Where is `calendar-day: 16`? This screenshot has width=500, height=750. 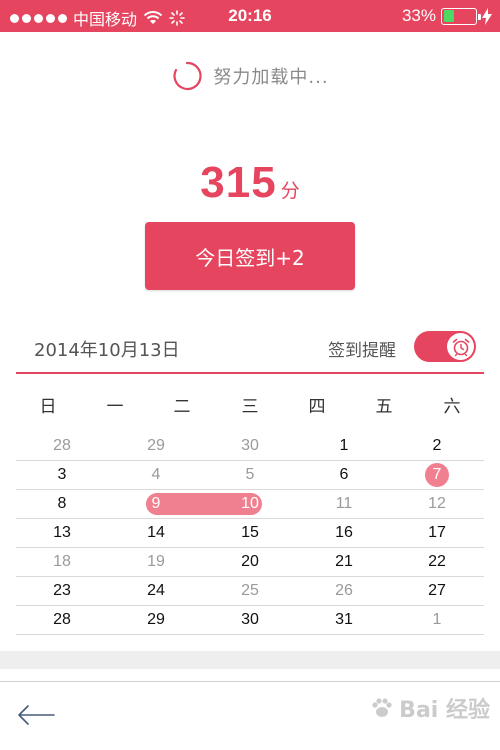
calendar-day: 16 is located at coordinates (344, 533).